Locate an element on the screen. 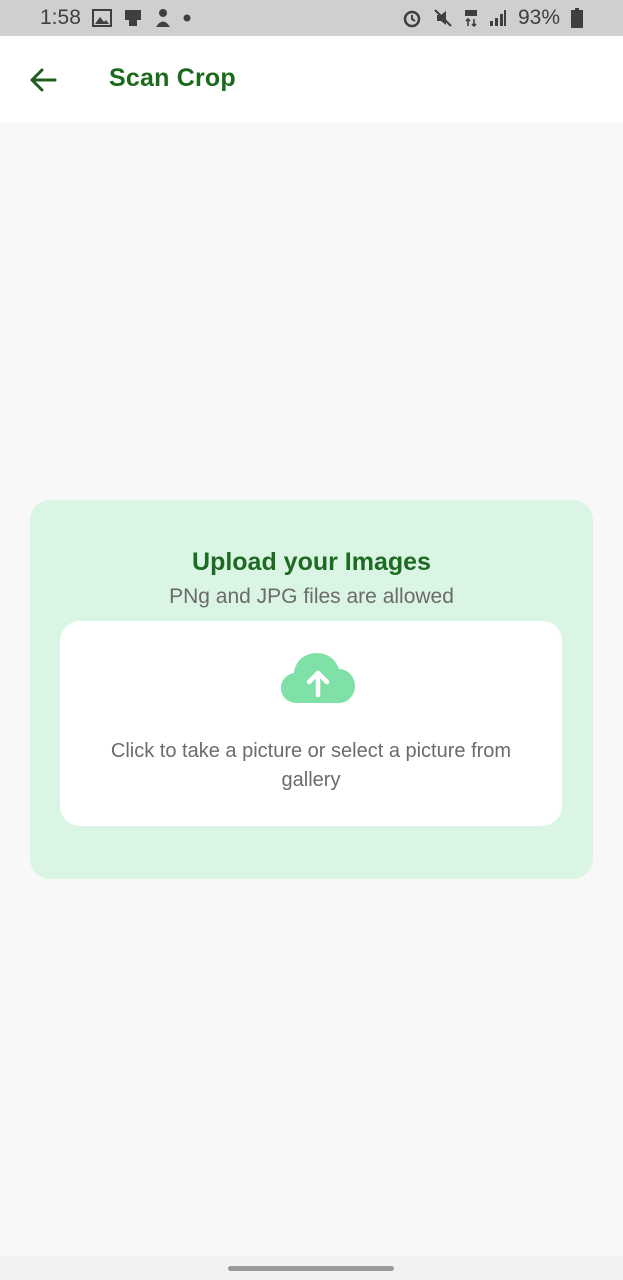  device-icon is located at coordinates (133, 18).